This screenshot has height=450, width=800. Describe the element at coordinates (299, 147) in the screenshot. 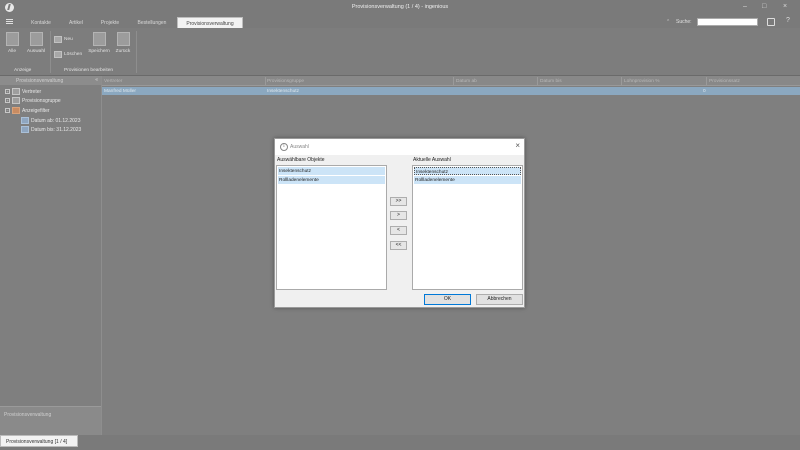

I see `dialog-title: Auswahl` at that location.